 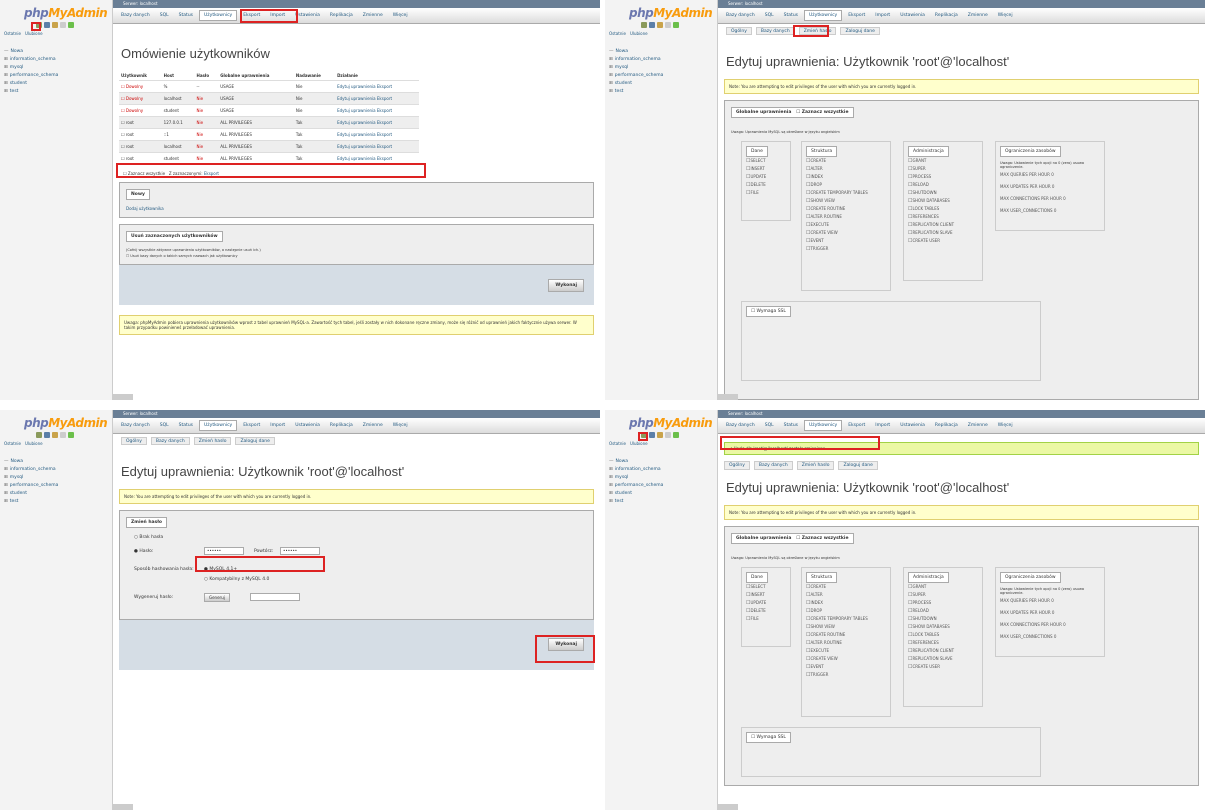 What do you see at coordinates (236, 579) in the screenshot?
I see `hash-mysql40: ○ Kompatybilny z MySQL 4.0` at bounding box center [236, 579].